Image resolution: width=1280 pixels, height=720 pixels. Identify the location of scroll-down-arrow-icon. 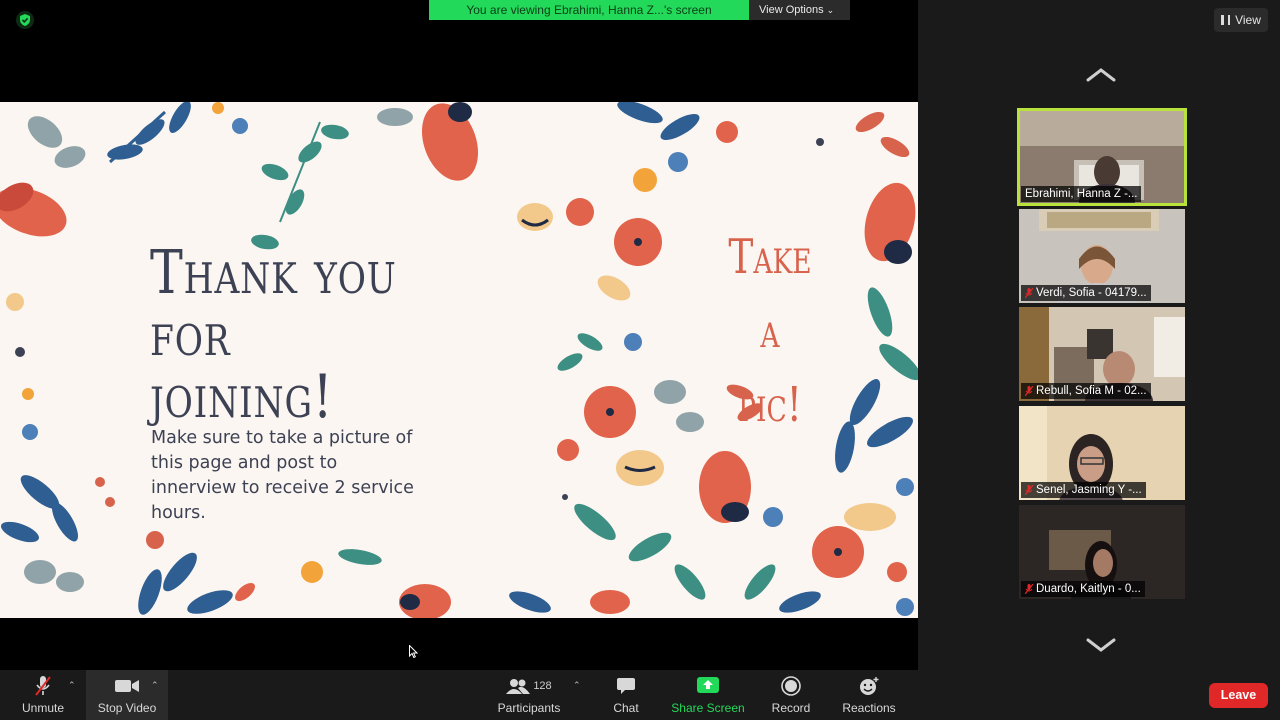
(1101, 645).